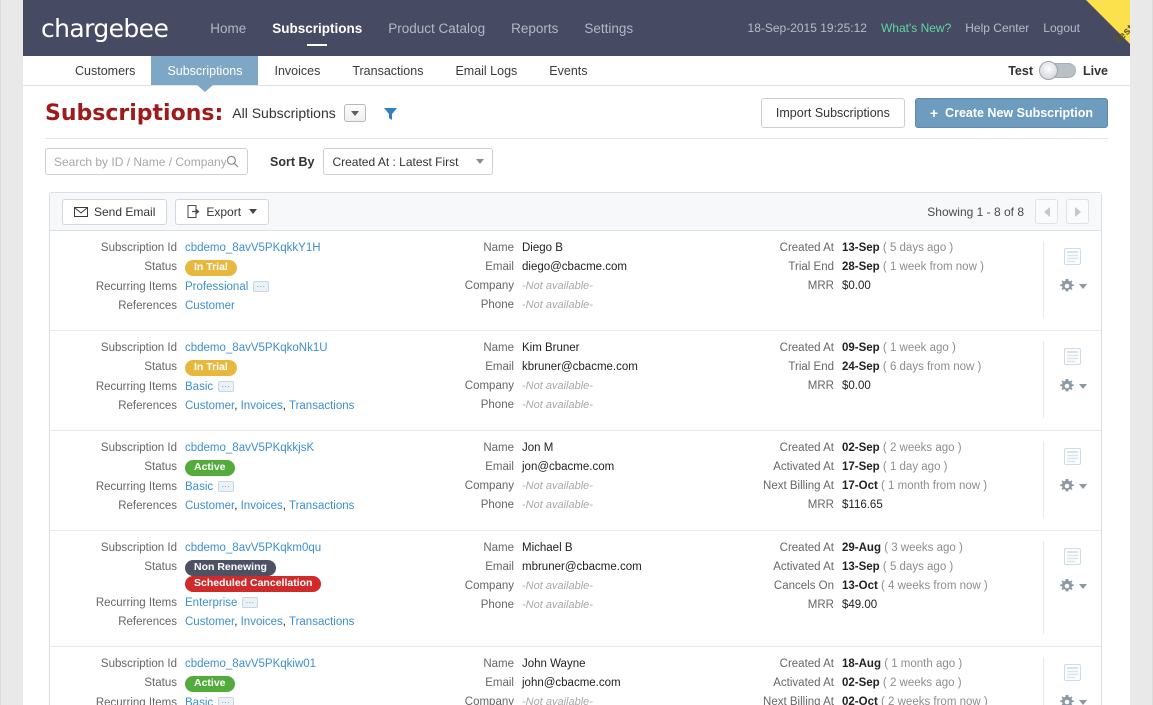  What do you see at coordinates (228, 28) in the screenshot?
I see `nav-item-home: Home` at bounding box center [228, 28].